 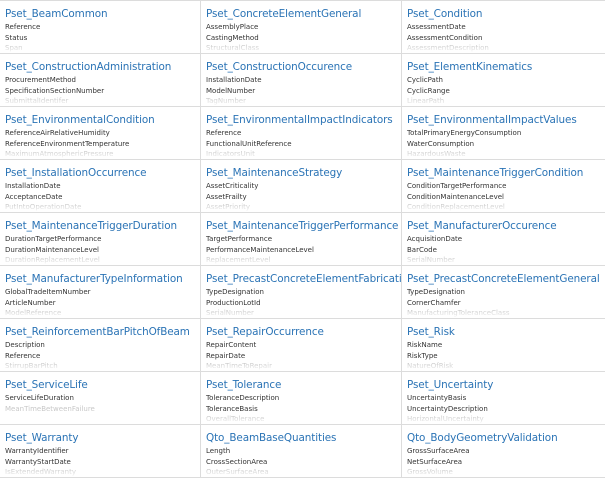 I want to click on pset-card-title: Pset_Risk, so click(x=503, y=332).